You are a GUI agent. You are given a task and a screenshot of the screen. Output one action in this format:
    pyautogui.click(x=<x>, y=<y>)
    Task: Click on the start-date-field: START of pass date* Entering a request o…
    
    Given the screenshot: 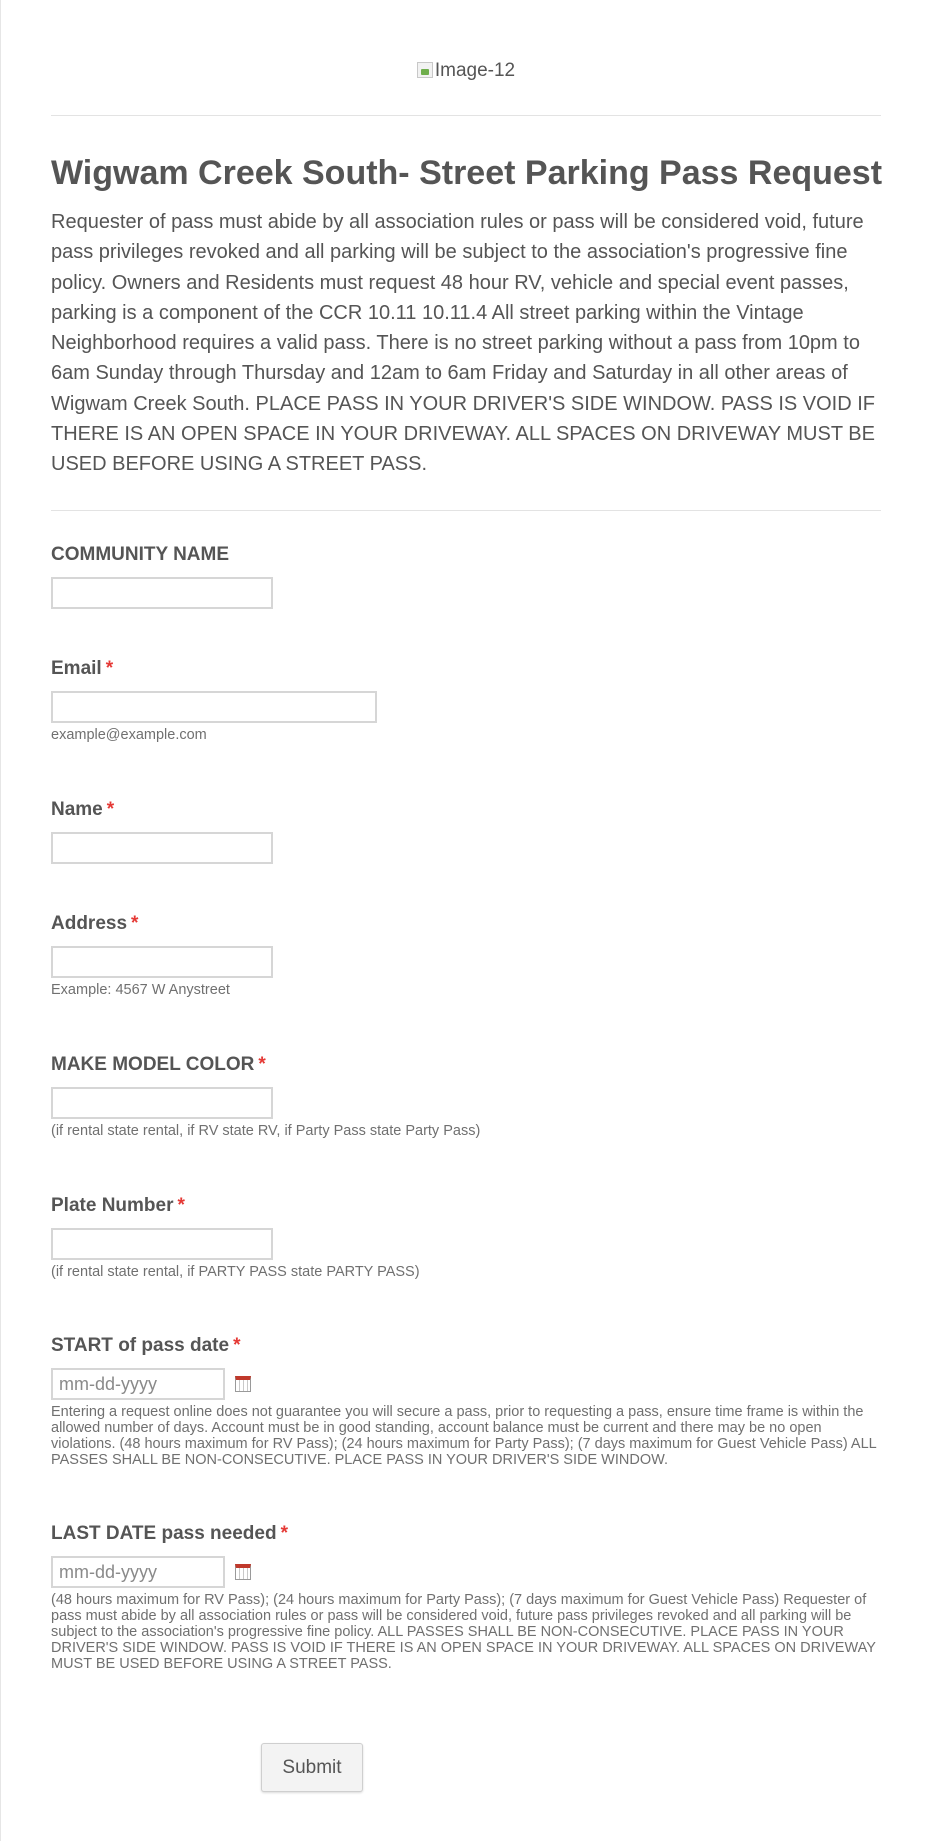 What is the action you would take?
    pyautogui.click(x=469, y=1401)
    